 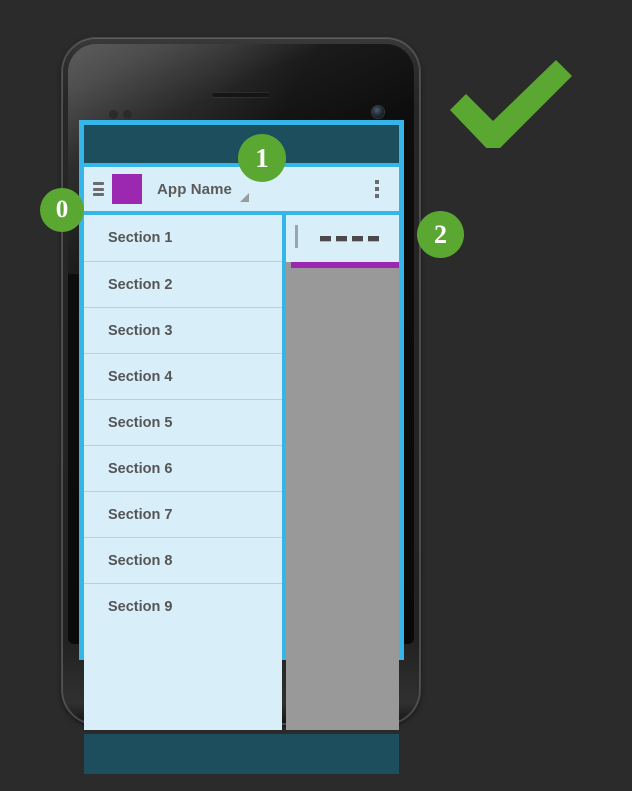 What do you see at coordinates (183, 422) in the screenshot?
I see `list-item: Section 5` at bounding box center [183, 422].